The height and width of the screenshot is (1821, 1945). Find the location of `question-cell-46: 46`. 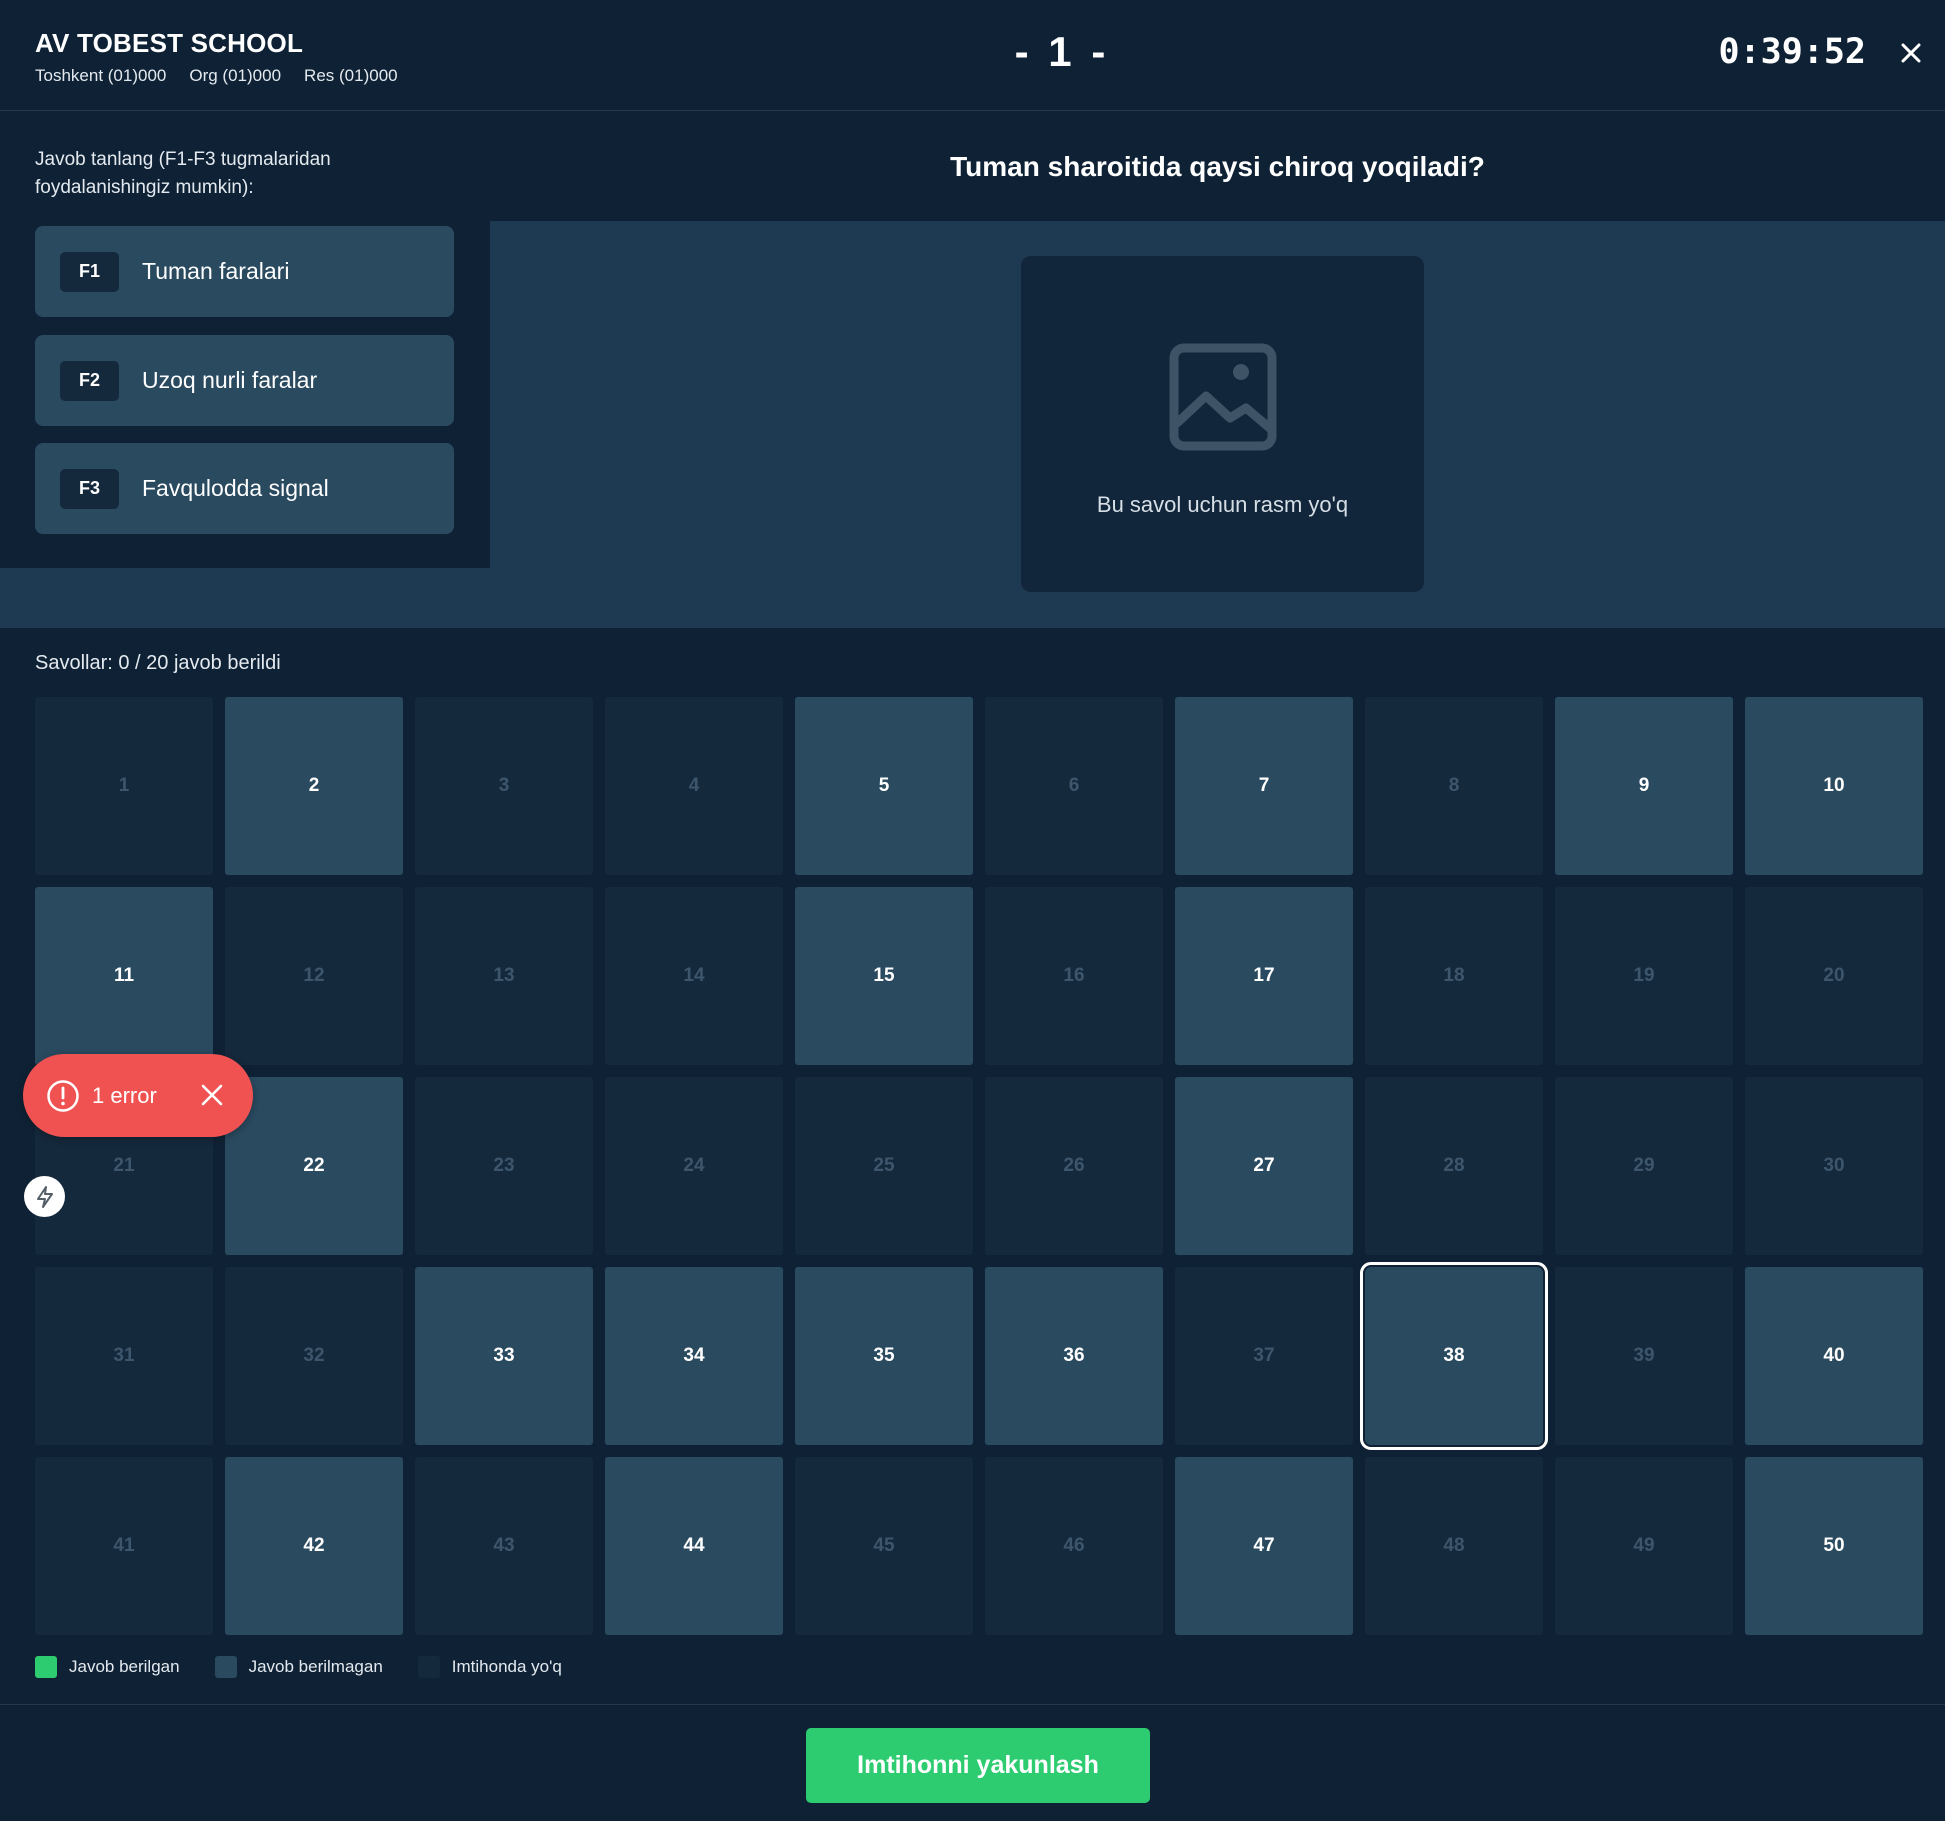

question-cell-46: 46 is located at coordinates (1074, 1546).